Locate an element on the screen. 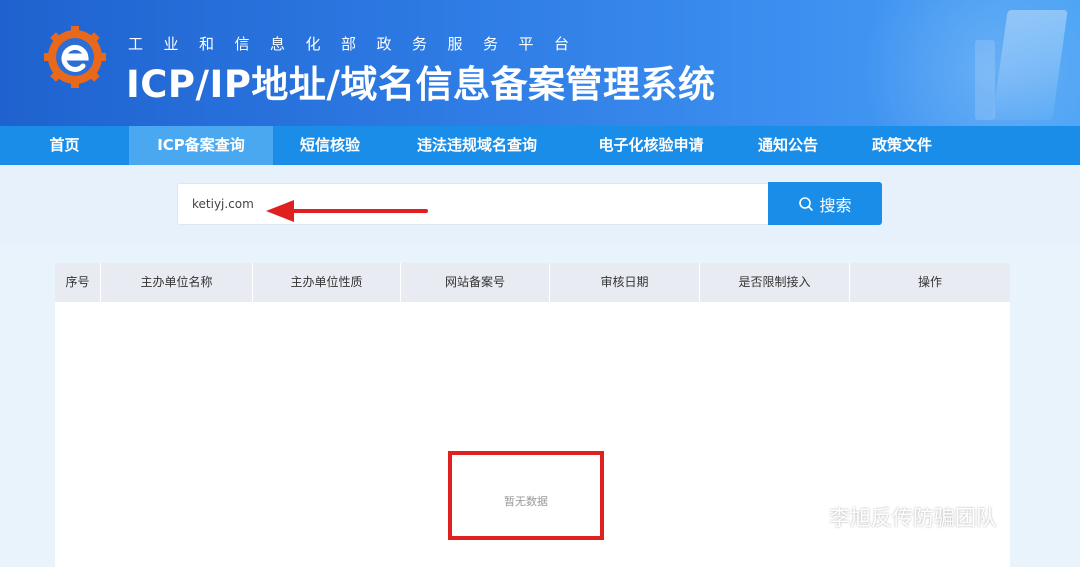 The height and width of the screenshot is (567, 1080). empty-state-highlight: 暂无数据 is located at coordinates (526, 495).